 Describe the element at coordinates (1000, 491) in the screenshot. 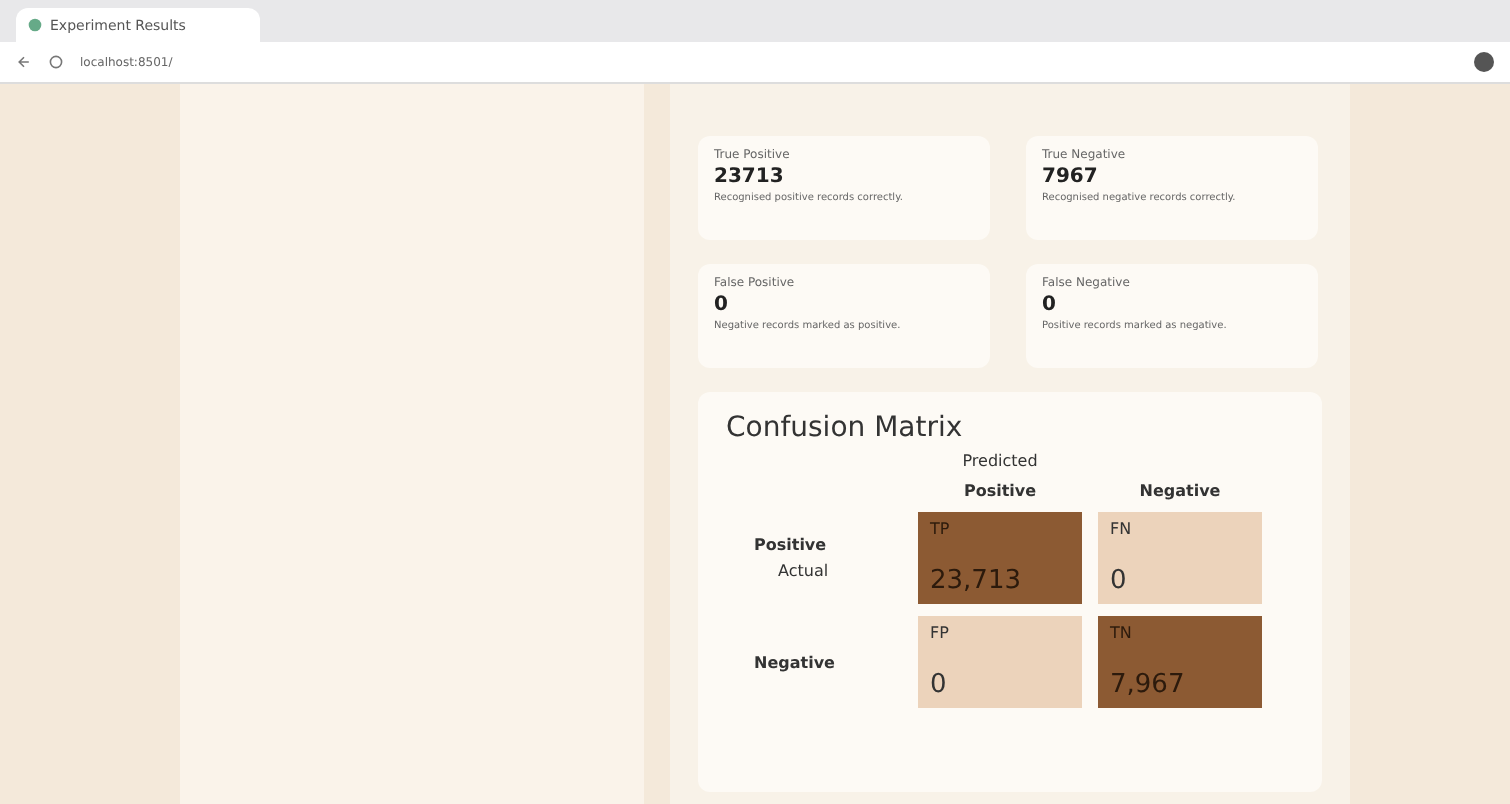

I see `column-heading: Positive` at that location.